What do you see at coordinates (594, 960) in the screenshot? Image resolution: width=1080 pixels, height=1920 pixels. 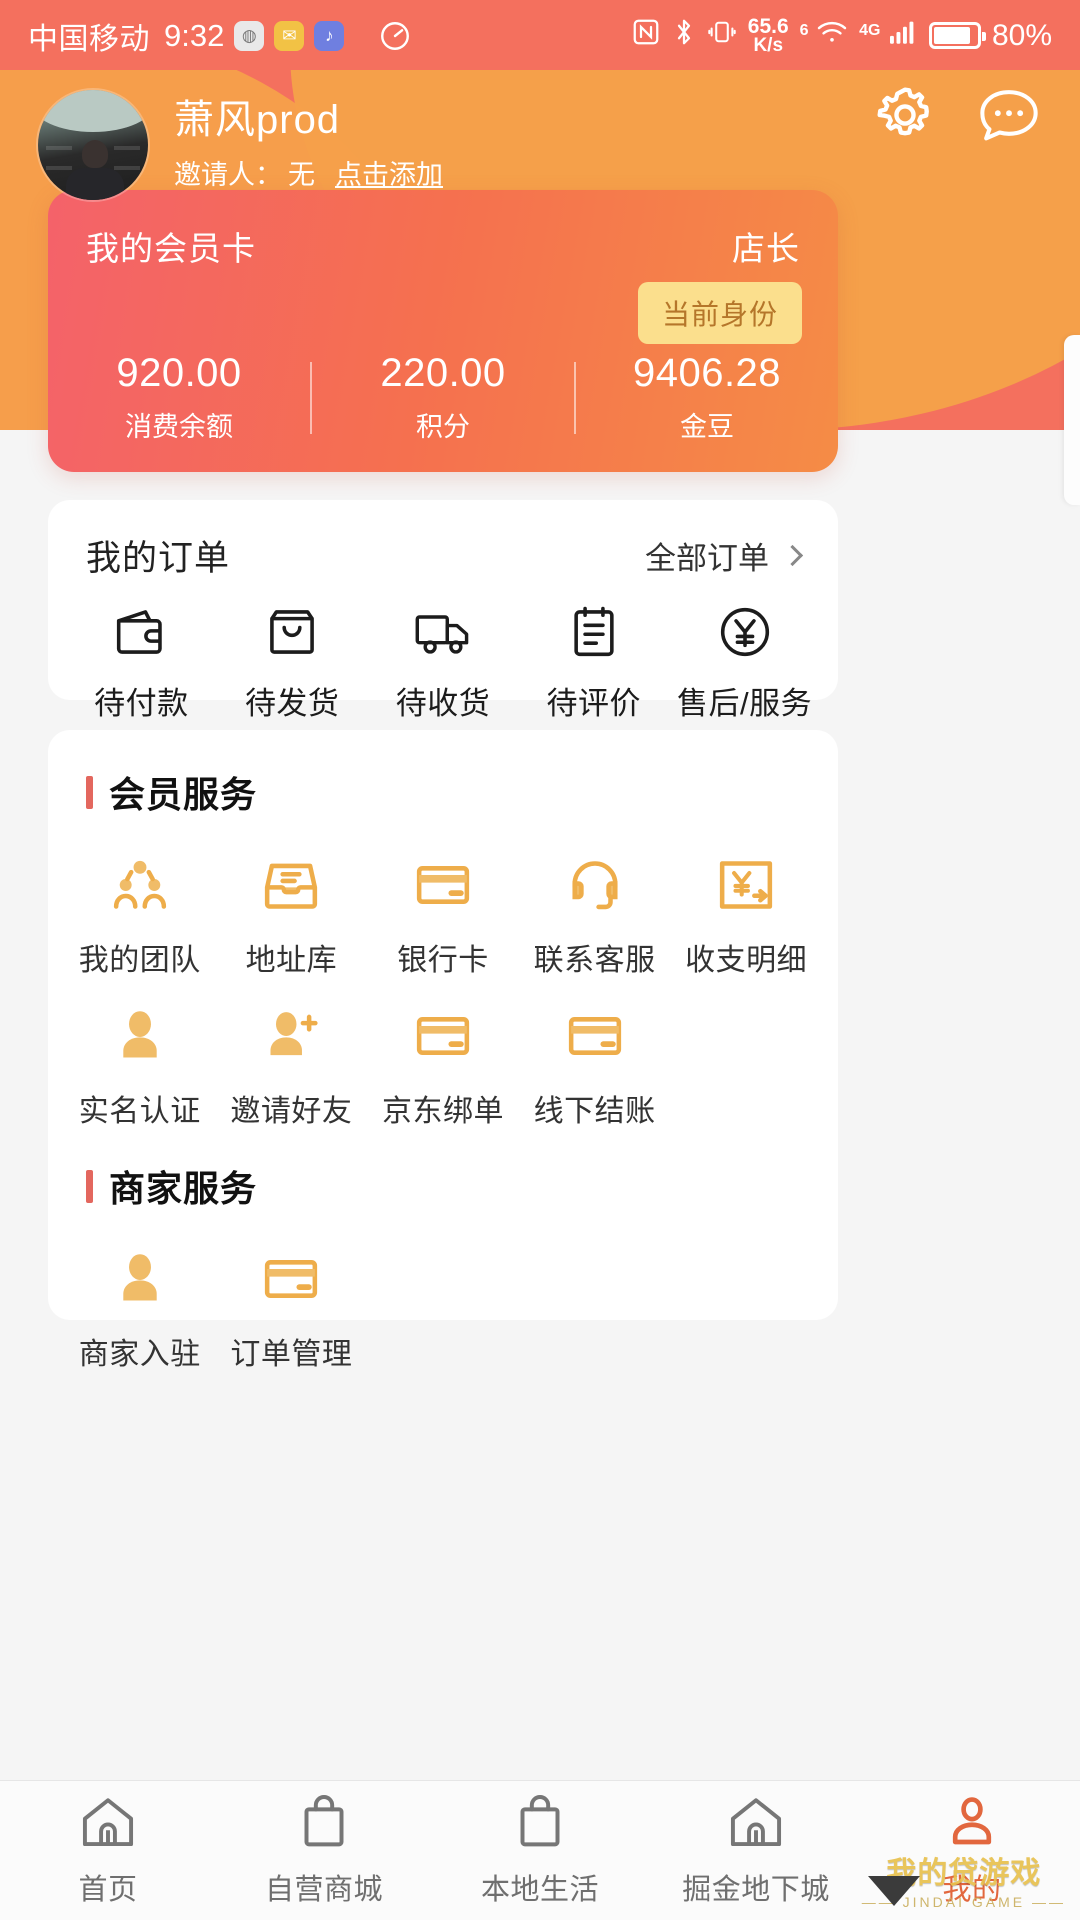 I see `service-label: 联系客服` at bounding box center [594, 960].